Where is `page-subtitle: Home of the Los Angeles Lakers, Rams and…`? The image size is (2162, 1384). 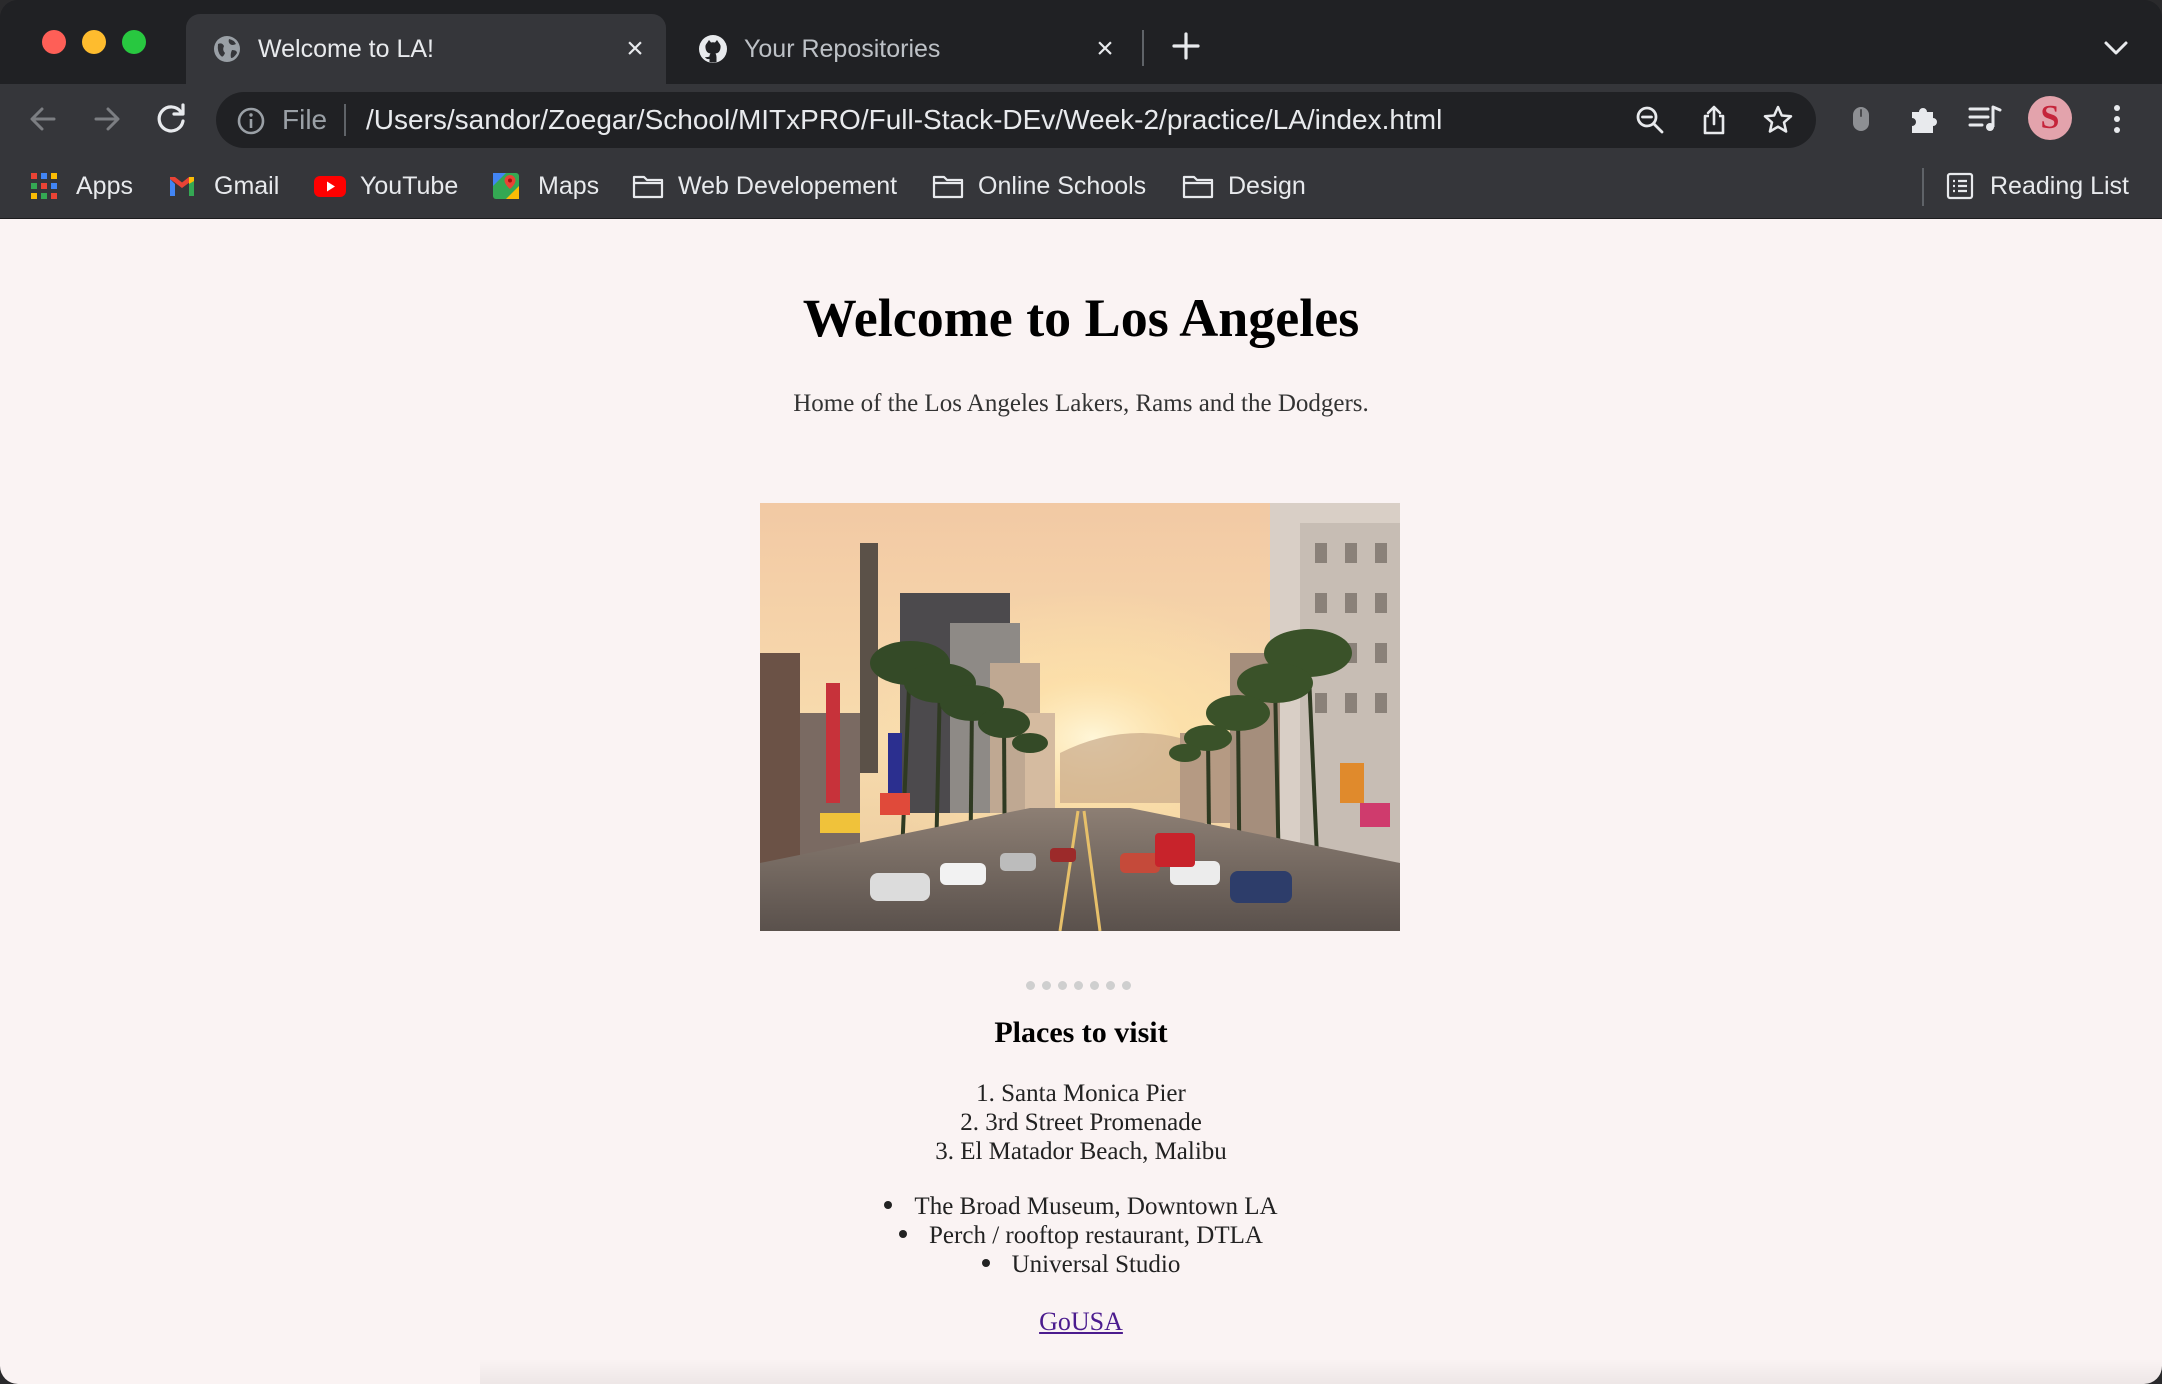 page-subtitle: Home of the Los Angeles Lakers, Rams and… is located at coordinates (1081, 403).